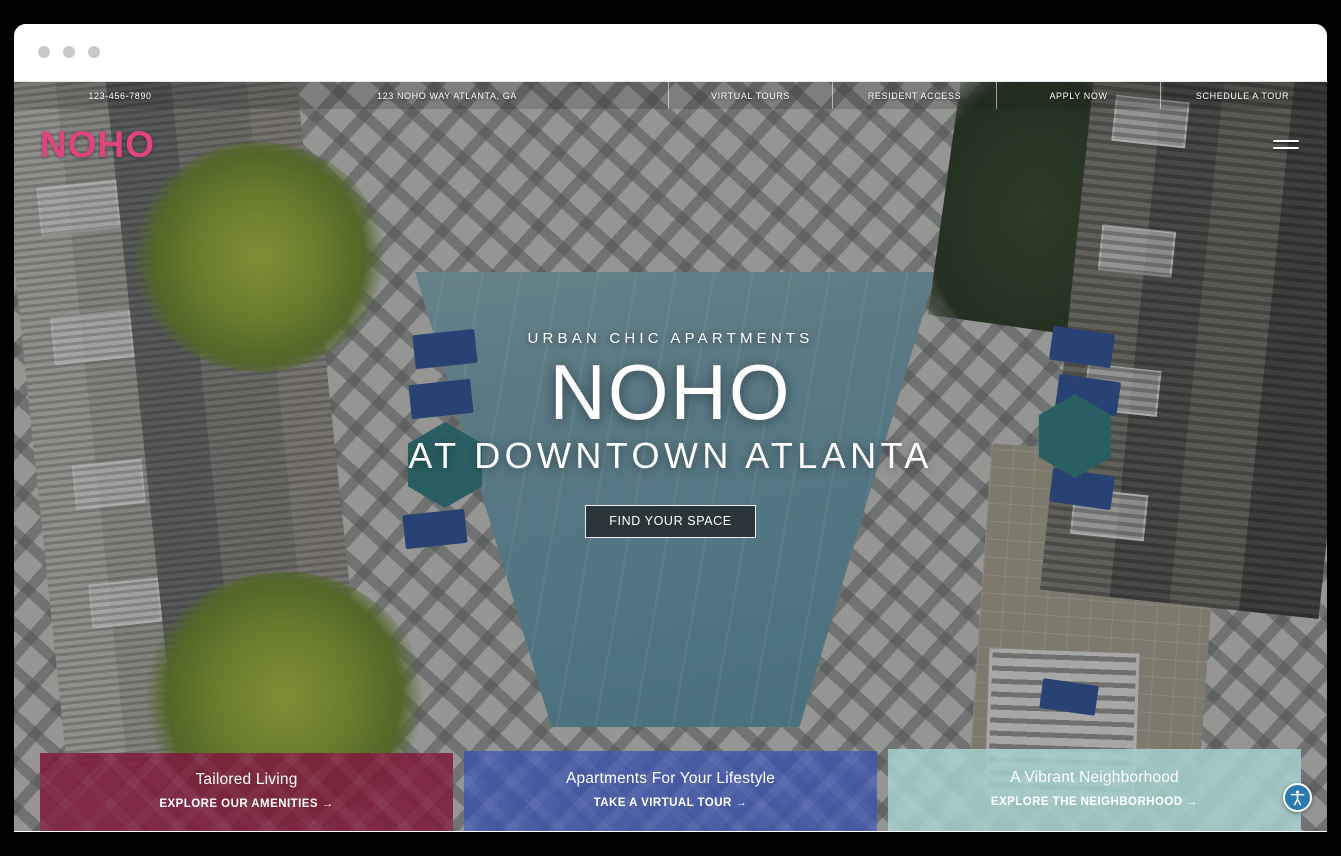 Image resolution: width=1341 pixels, height=856 pixels. Describe the element at coordinates (97, 144) in the screenshot. I see `site-logo: NOHO` at that location.